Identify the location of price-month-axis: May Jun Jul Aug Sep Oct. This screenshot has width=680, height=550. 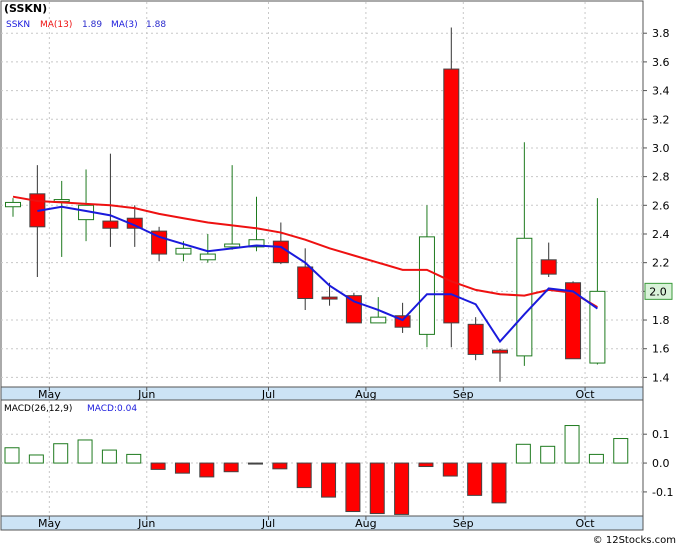
(322, 393).